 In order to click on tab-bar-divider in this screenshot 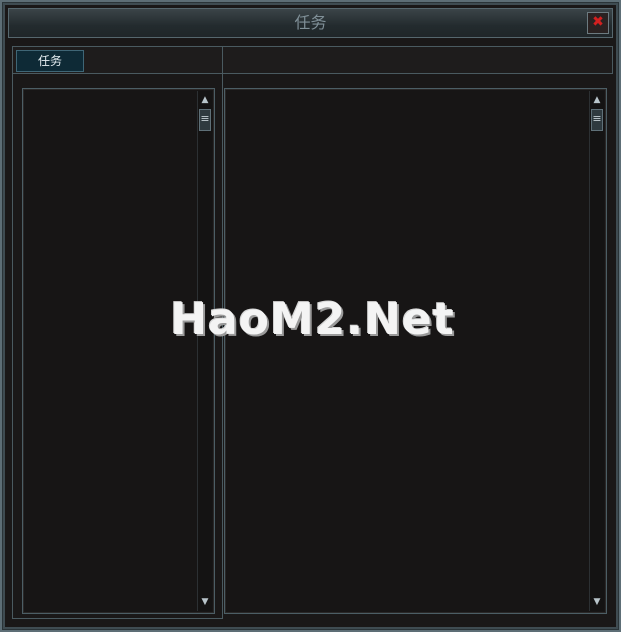, I will do `click(222, 60)`.